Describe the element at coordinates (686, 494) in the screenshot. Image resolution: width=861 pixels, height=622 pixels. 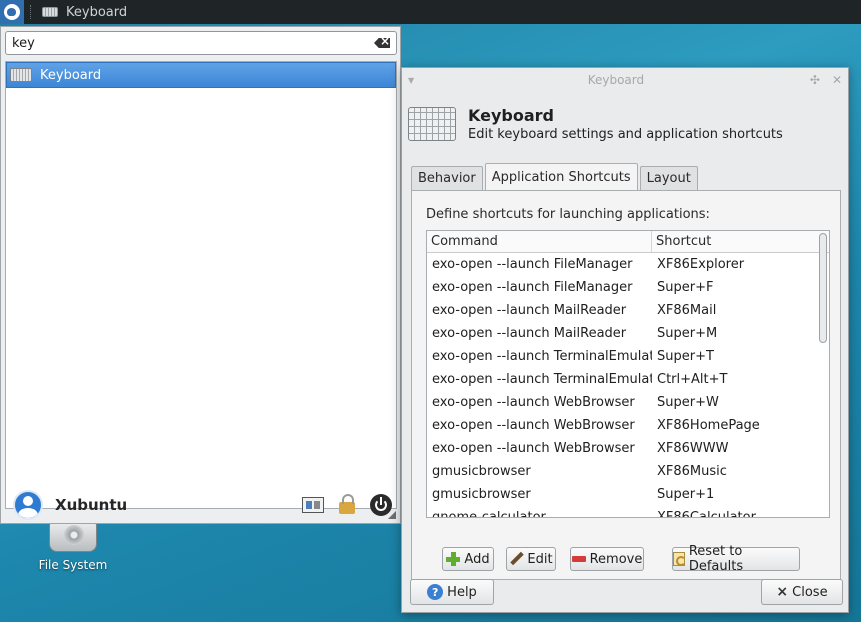
I see `shortcut-cell: Super+1` at that location.